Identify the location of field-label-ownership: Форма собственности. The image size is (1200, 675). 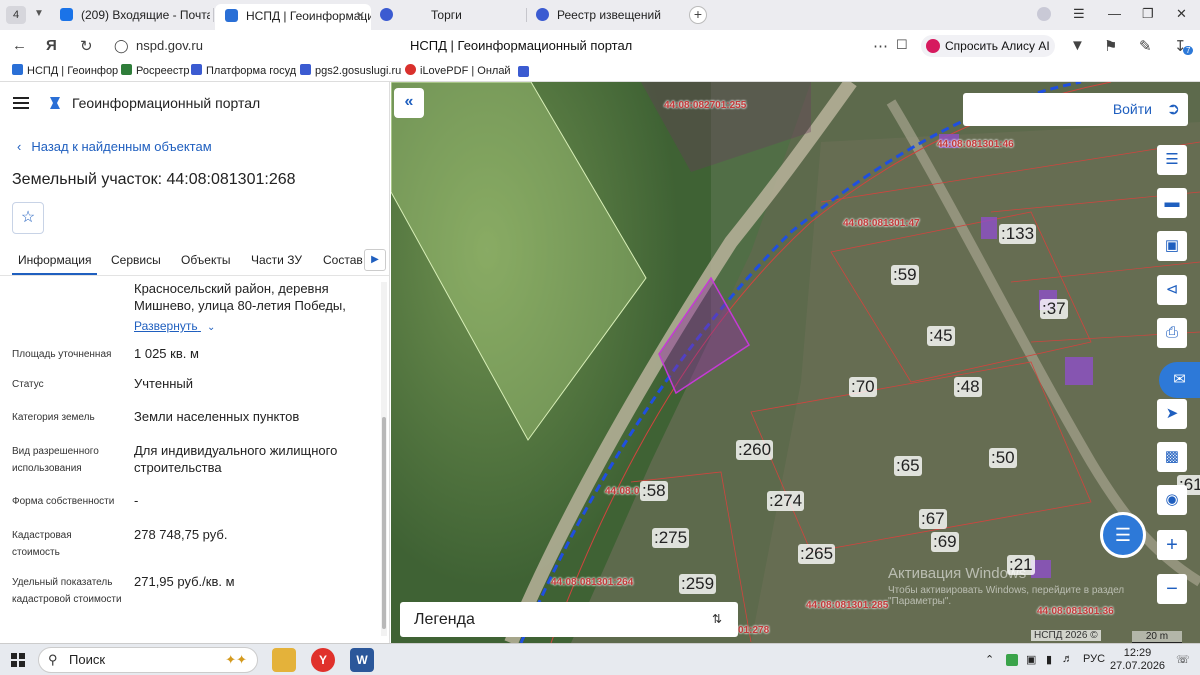
(63, 501).